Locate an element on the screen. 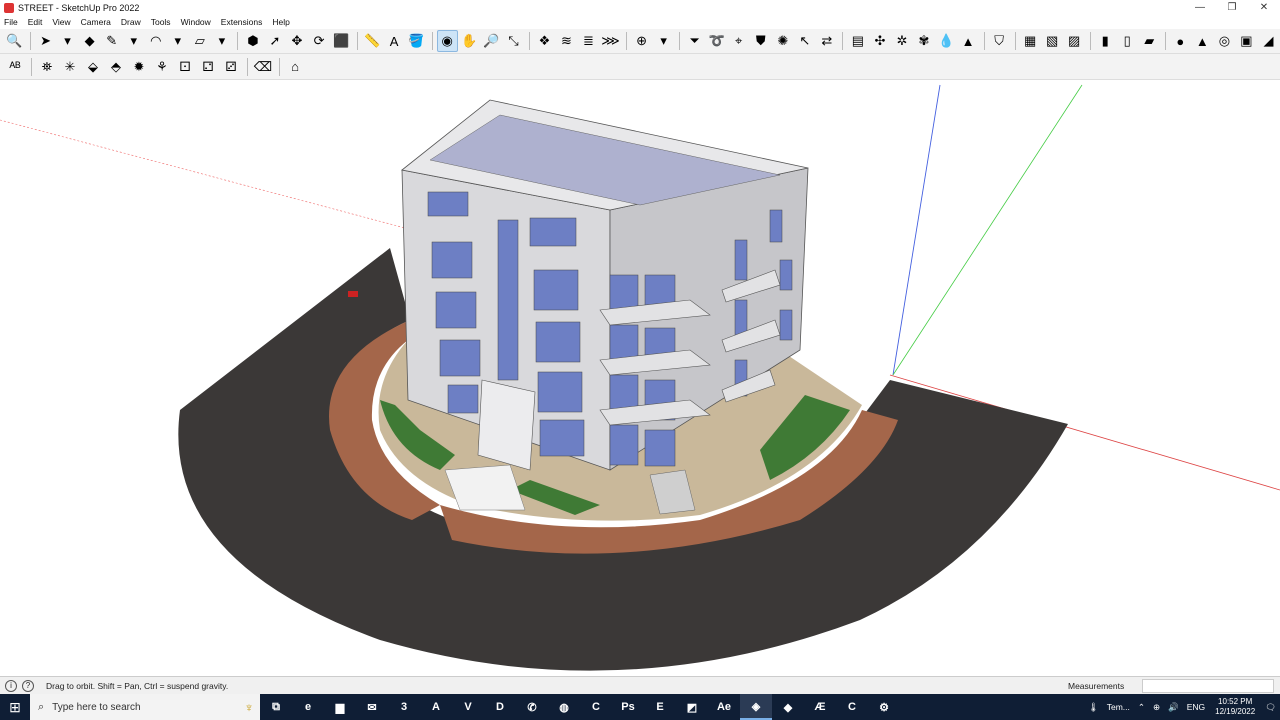 The width and height of the screenshot is (1280, 720). menu-tools: Tools is located at coordinates (161, 22).